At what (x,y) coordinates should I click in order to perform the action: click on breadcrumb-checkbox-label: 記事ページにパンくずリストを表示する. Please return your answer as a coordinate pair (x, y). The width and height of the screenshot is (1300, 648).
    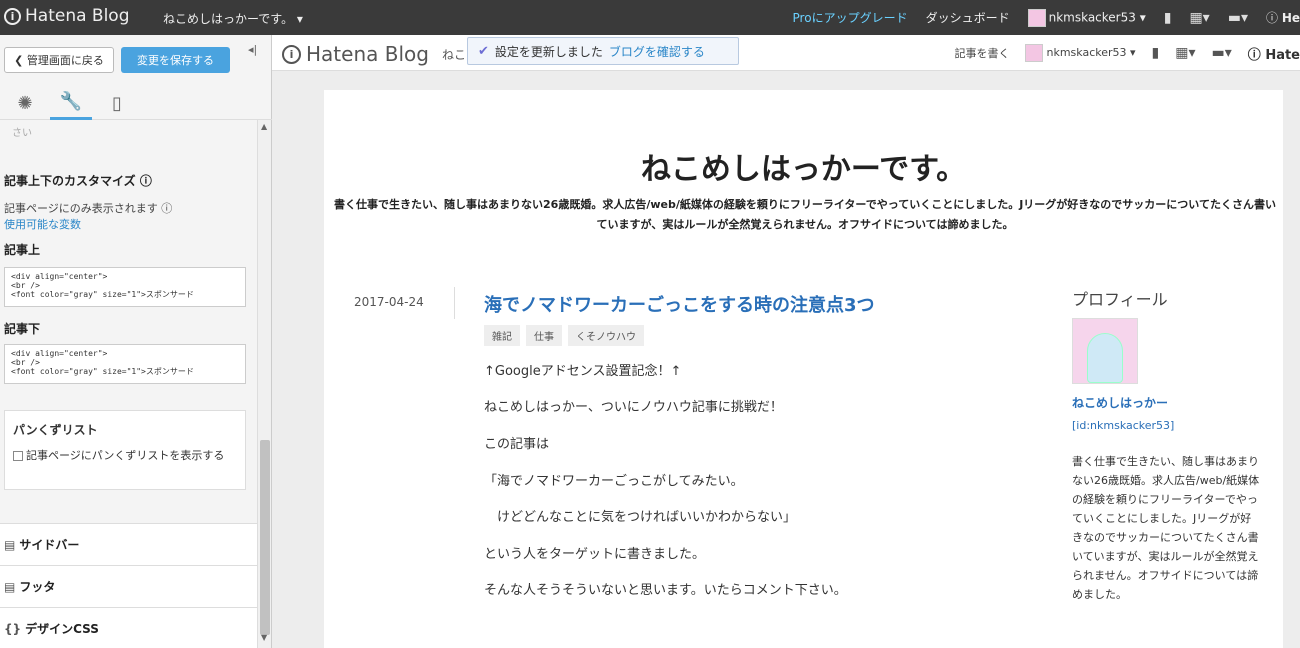
    Looking at the image, I should click on (126, 455).